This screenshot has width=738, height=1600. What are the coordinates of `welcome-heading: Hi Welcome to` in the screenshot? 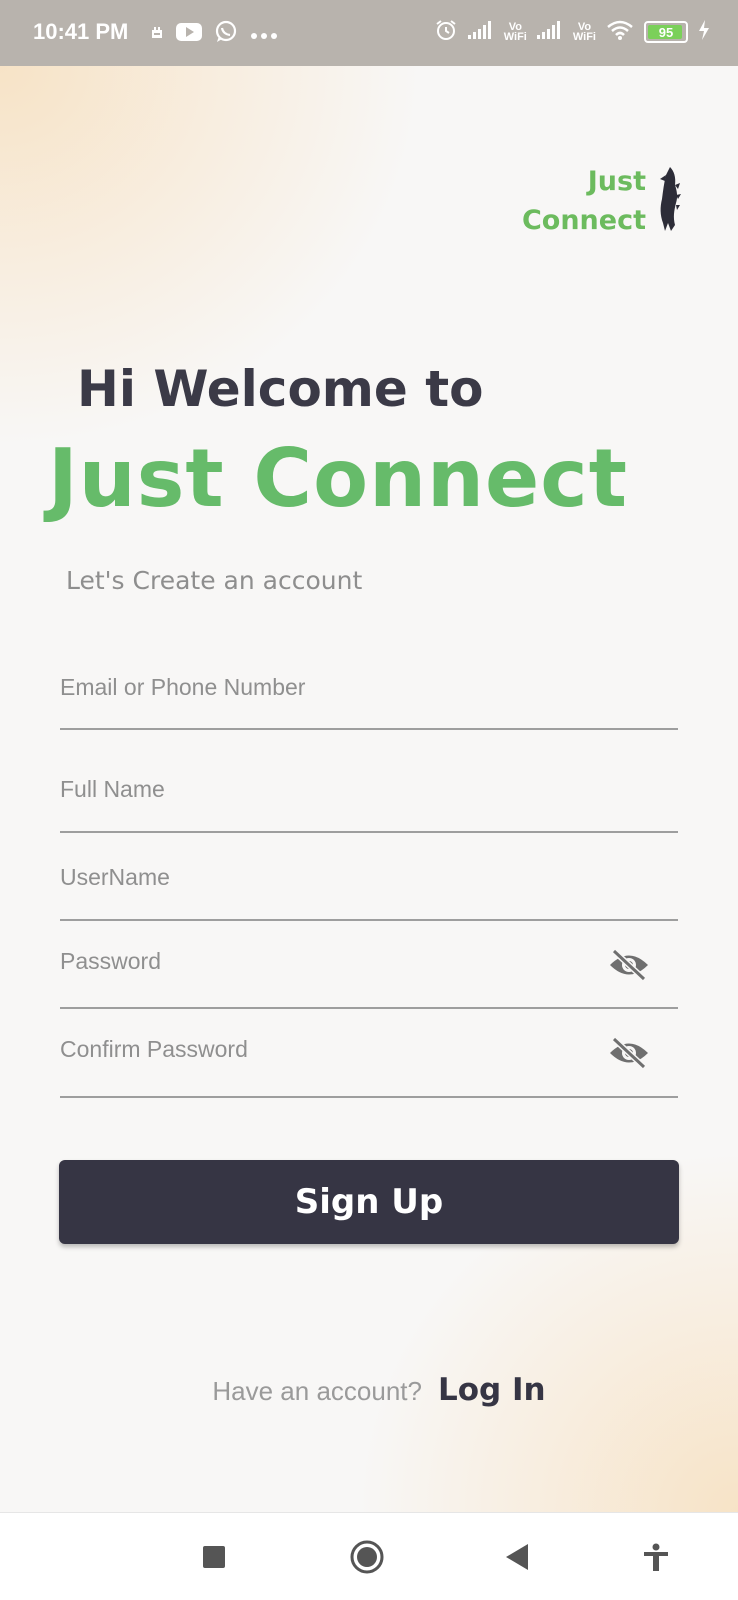 It's located at (280, 389).